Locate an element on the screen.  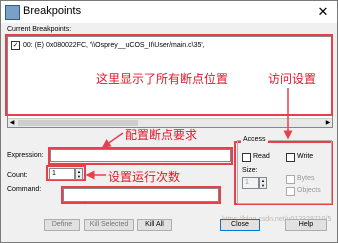
write-label: Write is located at coordinates (305, 156).